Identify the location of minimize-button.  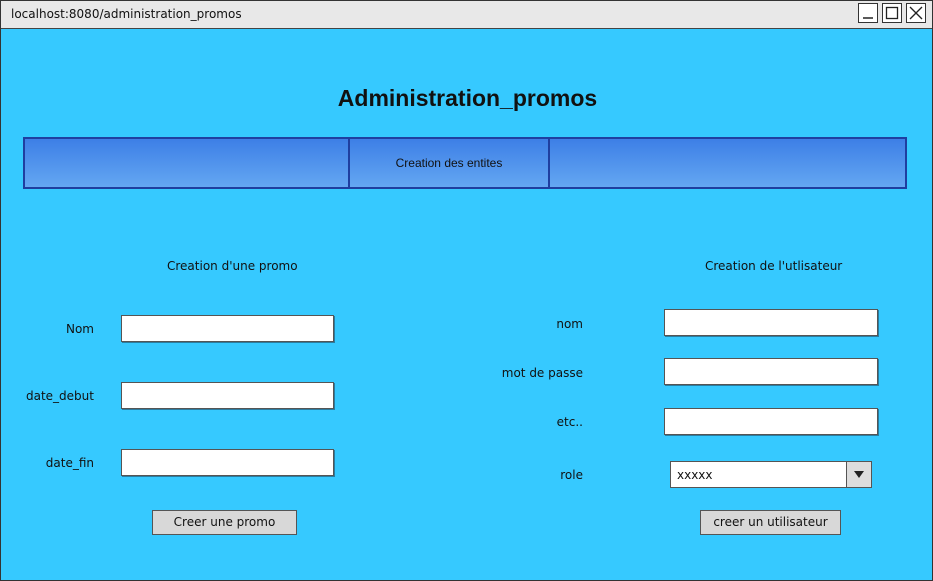
(868, 13).